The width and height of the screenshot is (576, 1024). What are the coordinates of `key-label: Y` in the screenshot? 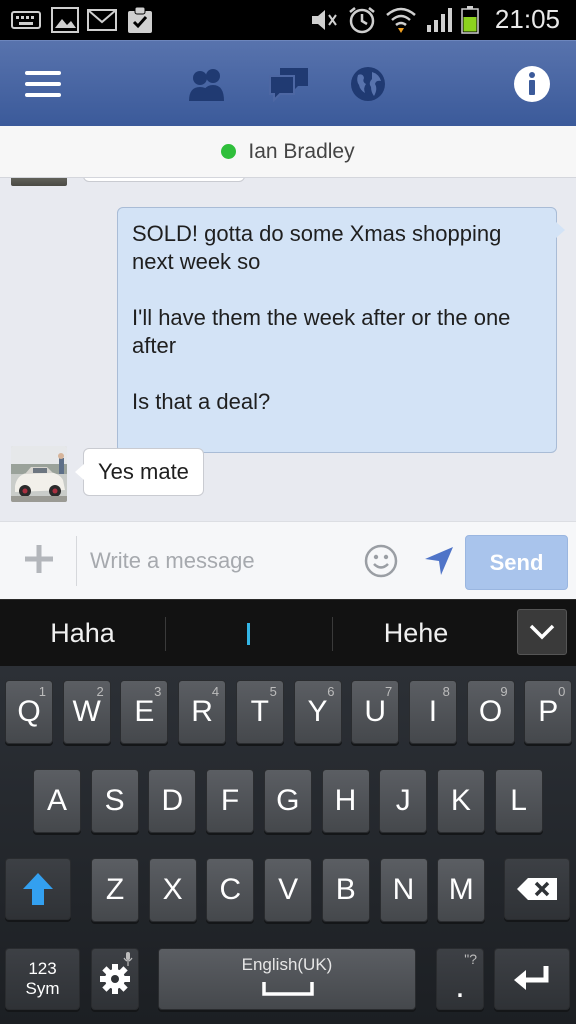 It's located at (317, 711).